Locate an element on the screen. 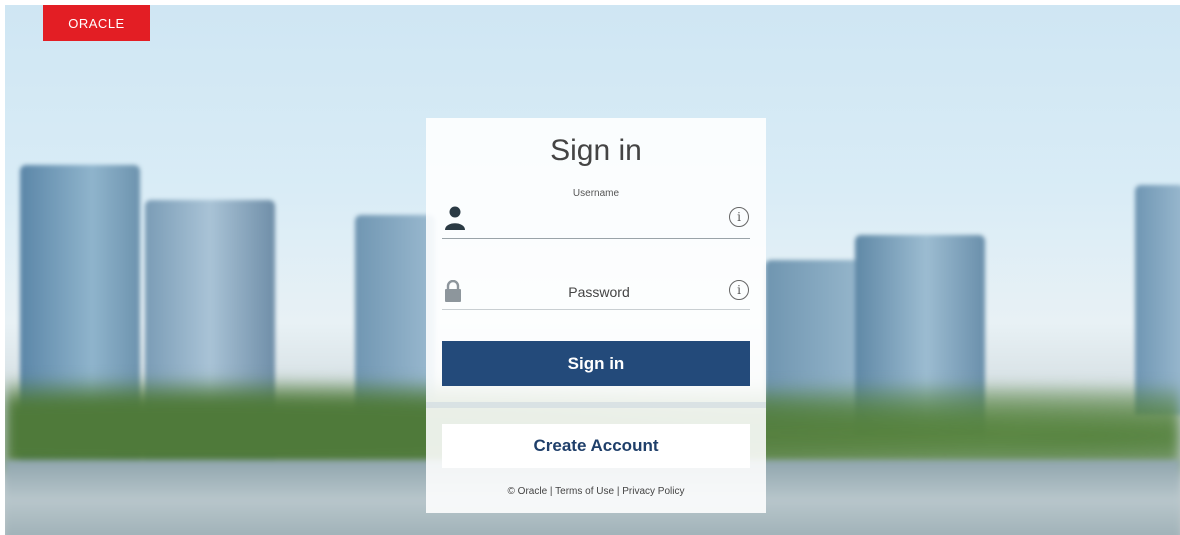 This screenshot has width=1180, height=535. page-title: Sign in is located at coordinates (596, 150).